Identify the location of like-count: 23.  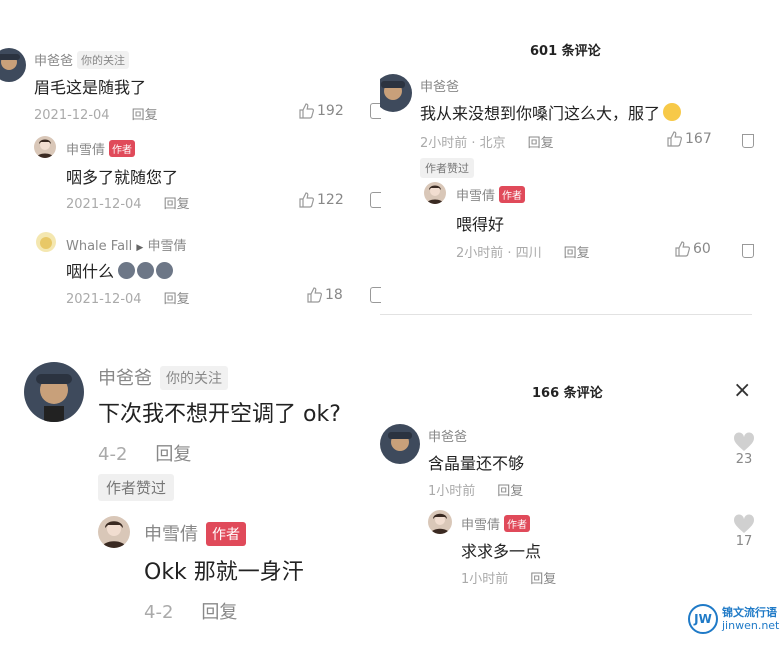
(744, 459).